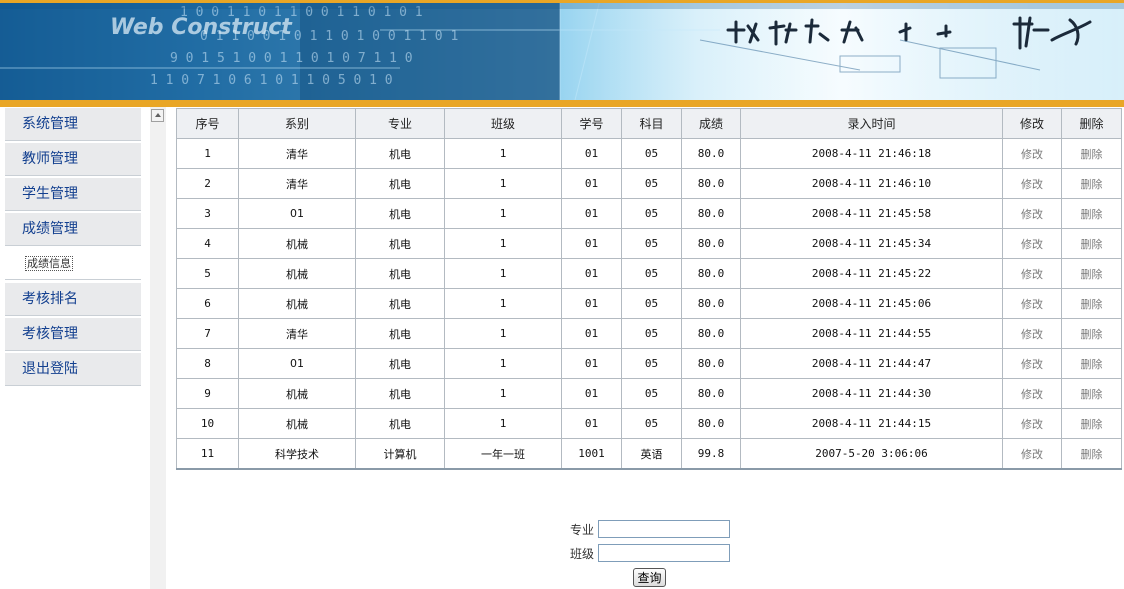  I want to click on col-header-student-id: 学号, so click(591, 123).